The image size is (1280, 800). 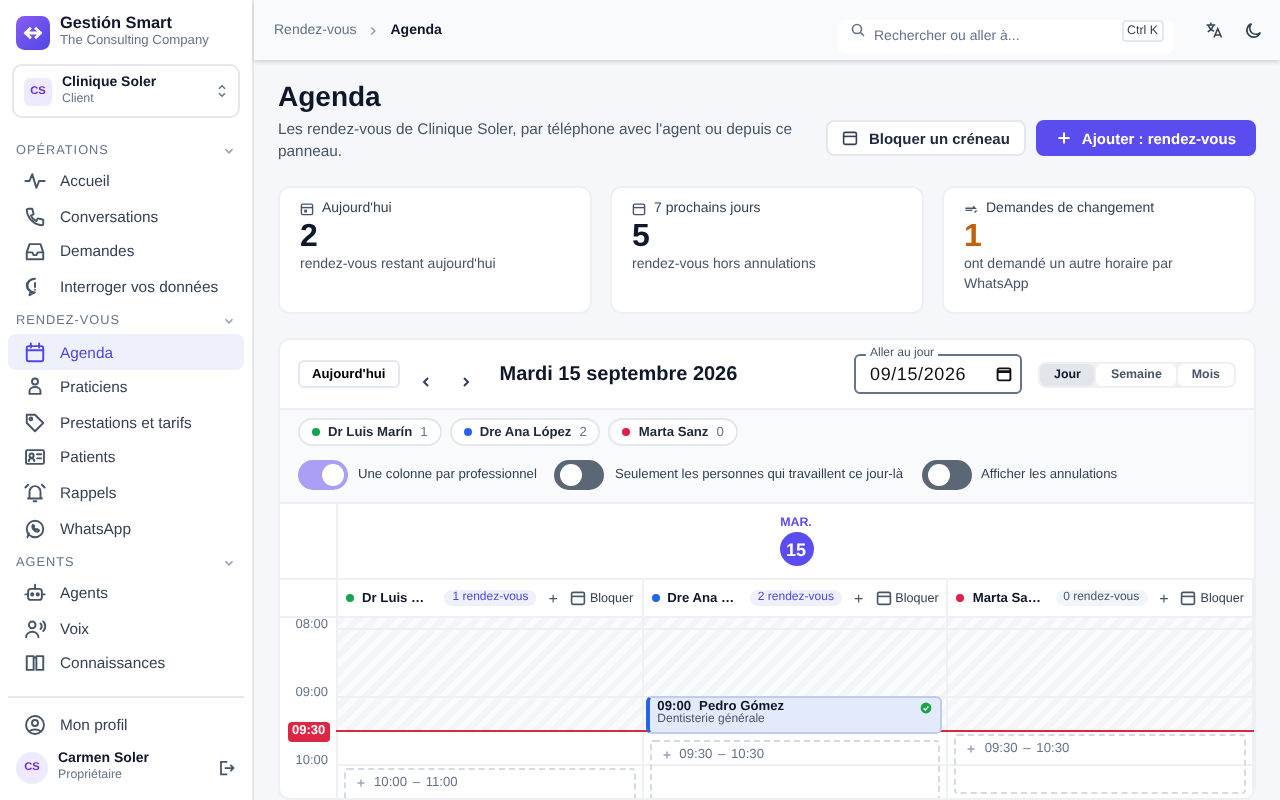 I want to click on voice-icon, so click(x=35, y=628).